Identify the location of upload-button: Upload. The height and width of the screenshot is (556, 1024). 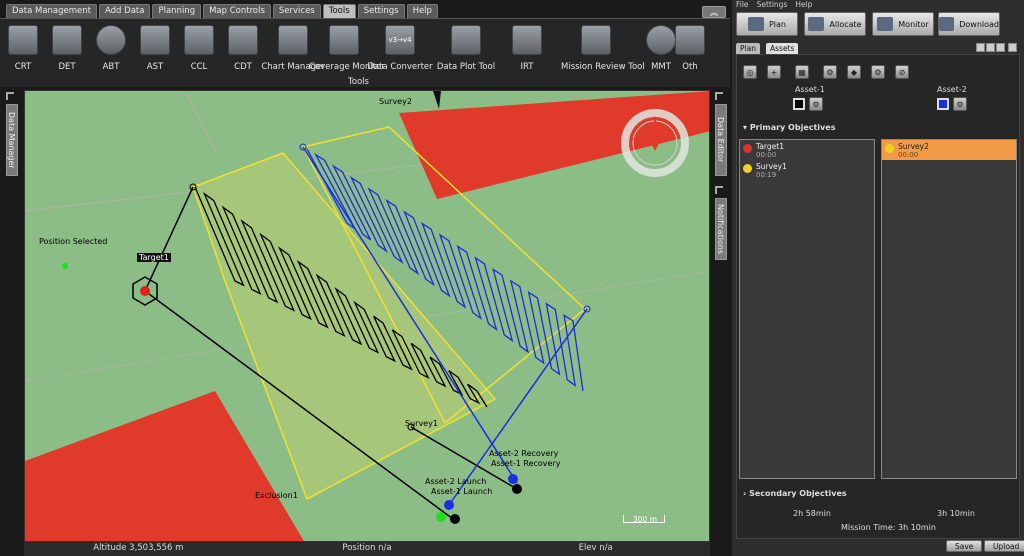
(1004, 546).